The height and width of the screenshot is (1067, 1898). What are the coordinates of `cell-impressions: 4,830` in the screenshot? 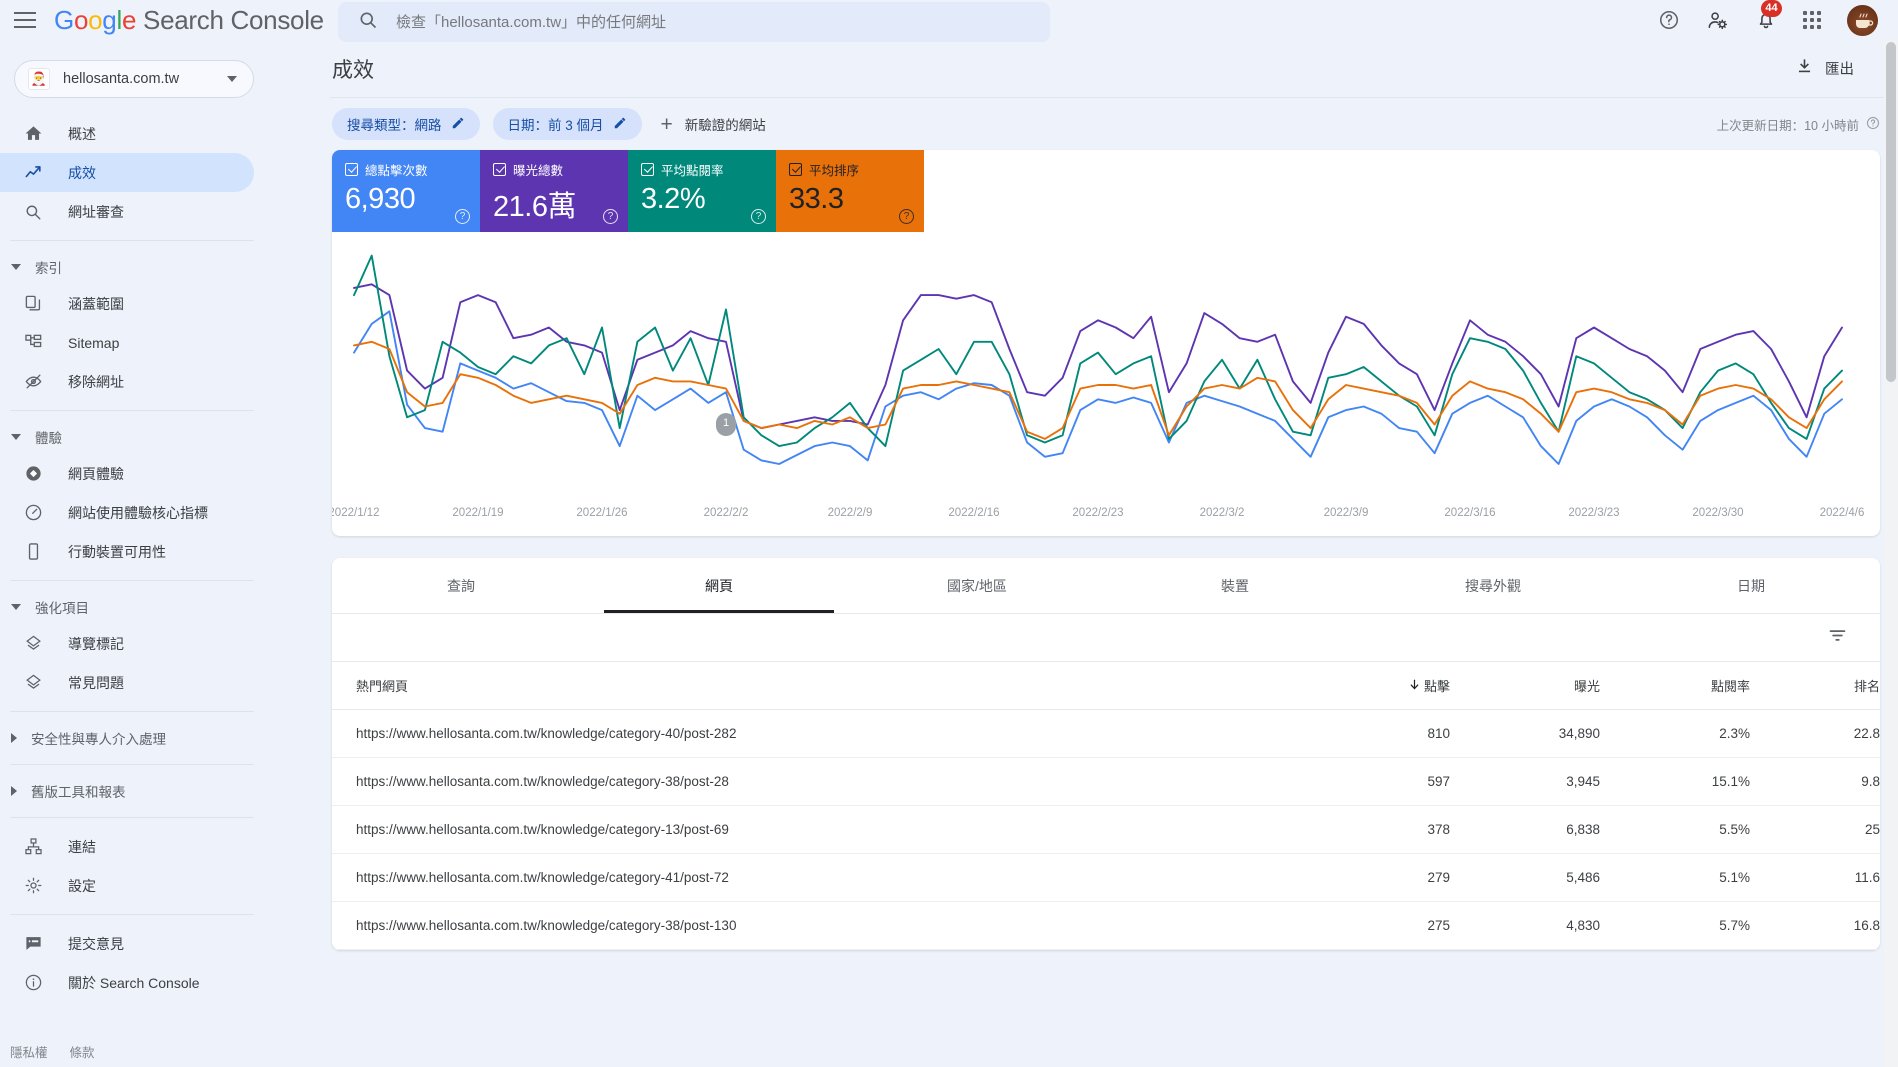 It's located at (1525, 925).